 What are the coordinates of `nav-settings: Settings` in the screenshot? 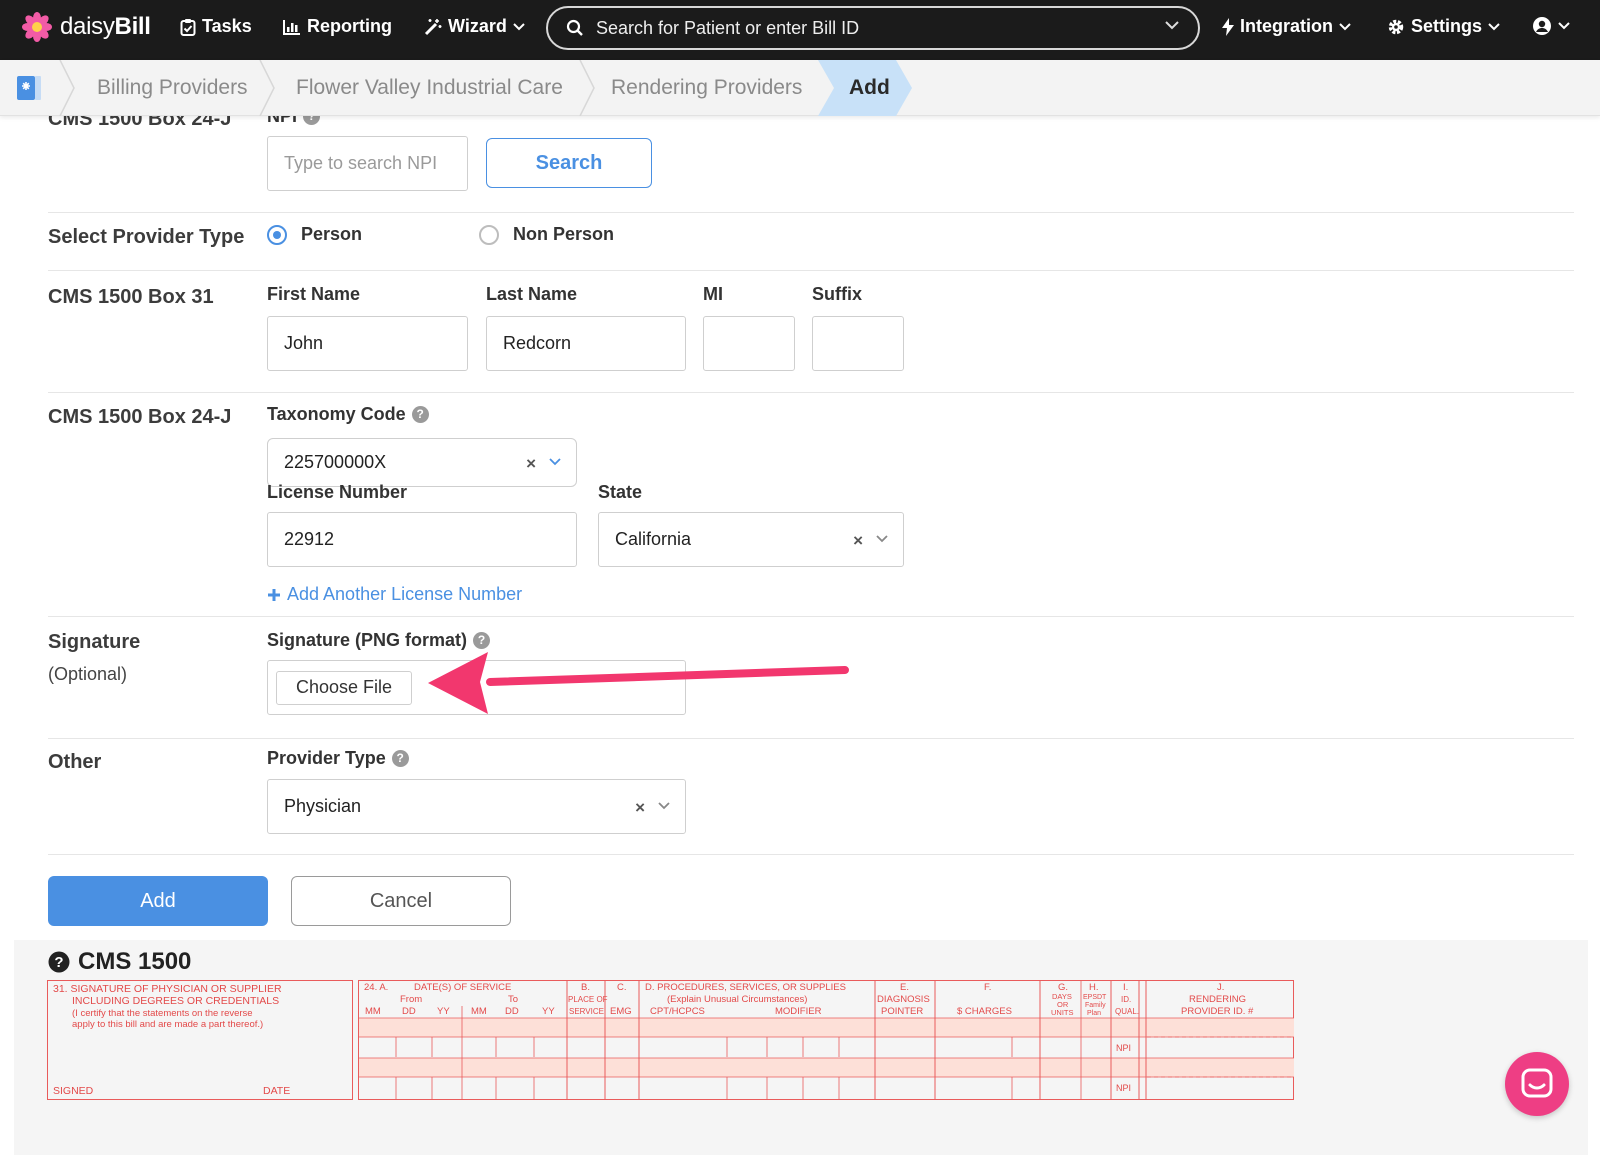 It's located at (1443, 26).